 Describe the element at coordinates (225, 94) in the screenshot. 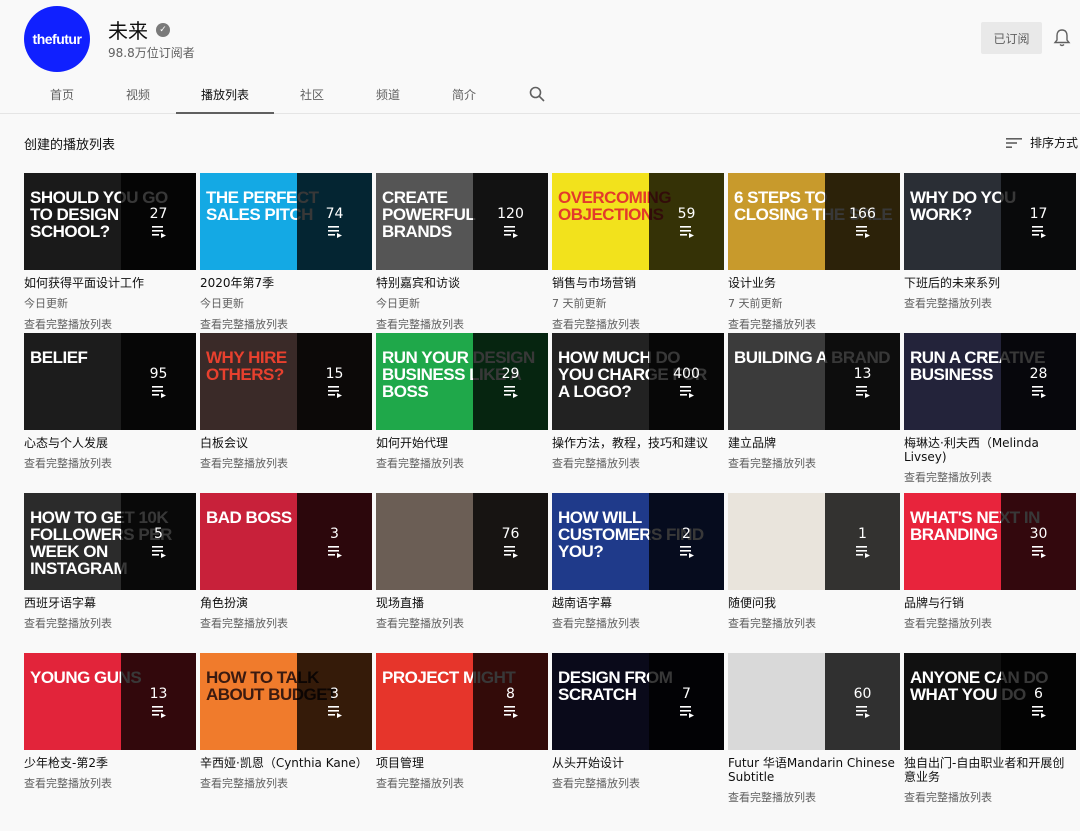

I see `tab-playlists: 播放列表` at that location.